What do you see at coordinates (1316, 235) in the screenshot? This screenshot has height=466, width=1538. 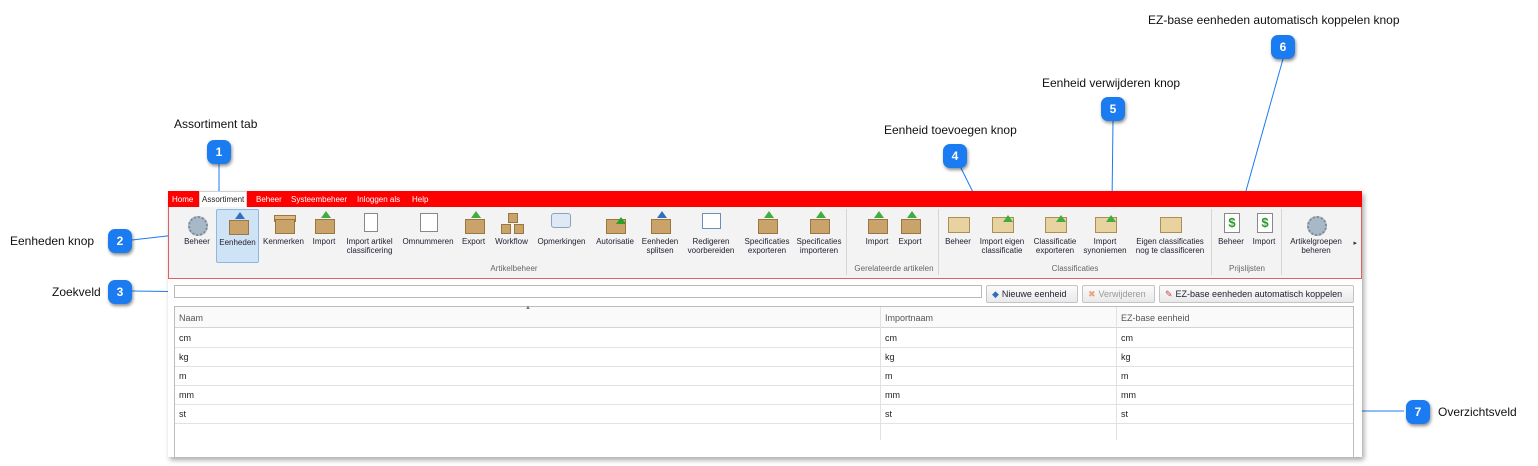 I see `artikelgroepen-beheren-button: Artikelgroepen beheren` at bounding box center [1316, 235].